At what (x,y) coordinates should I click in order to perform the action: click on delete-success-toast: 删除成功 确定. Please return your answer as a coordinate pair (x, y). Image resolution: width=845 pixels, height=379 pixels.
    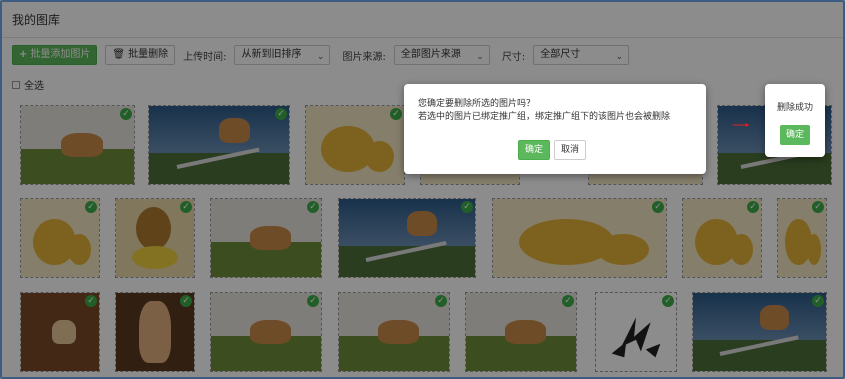
    Looking at the image, I should click on (795, 120).